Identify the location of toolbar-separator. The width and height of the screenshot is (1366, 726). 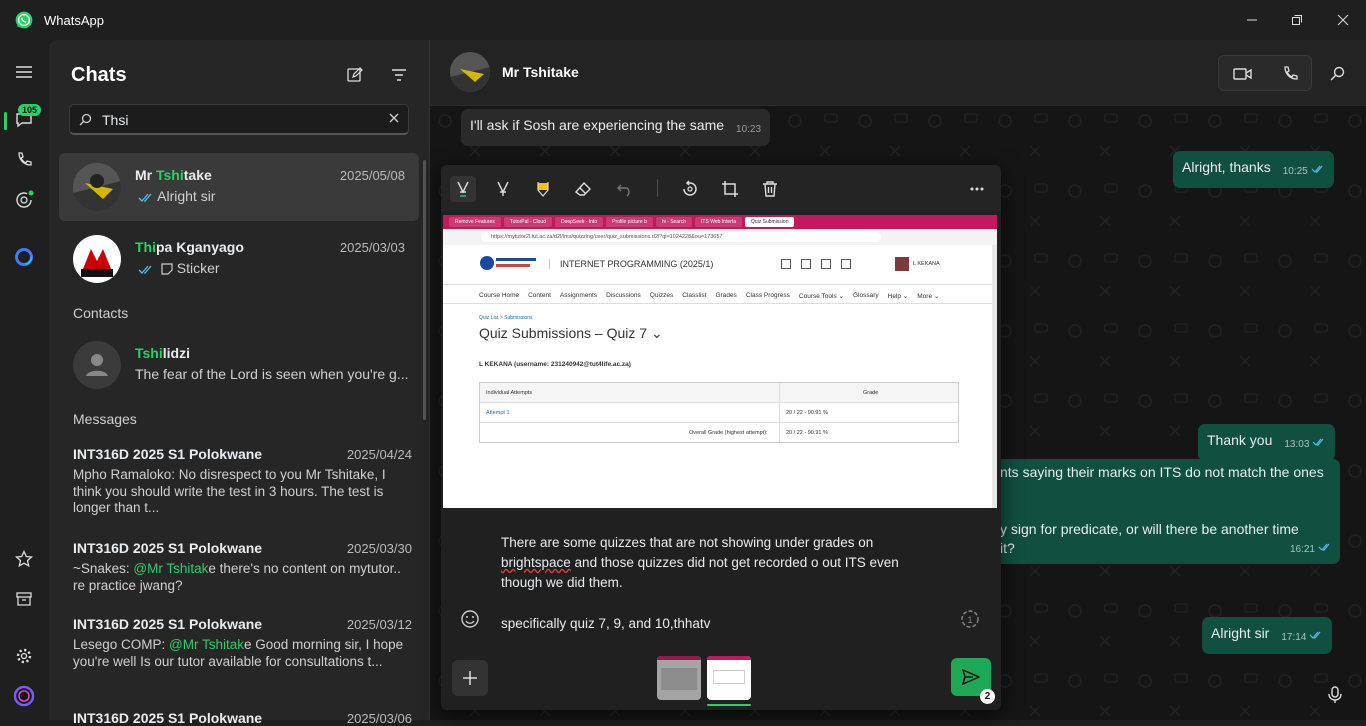
(657, 188).